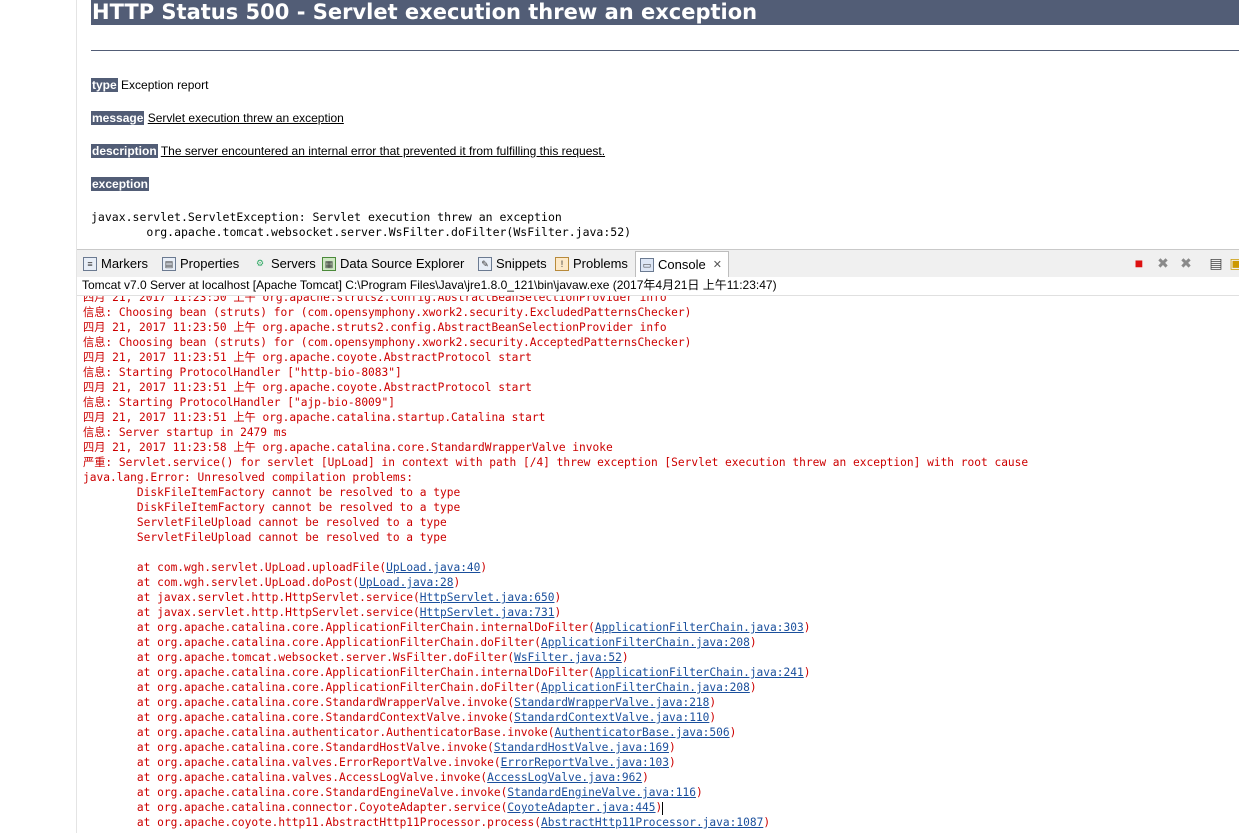  What do you see at coordinates (115, 264) in the screenshot?
I see `tab-markers: ≡ Markers` at bounding box center [115, 264].